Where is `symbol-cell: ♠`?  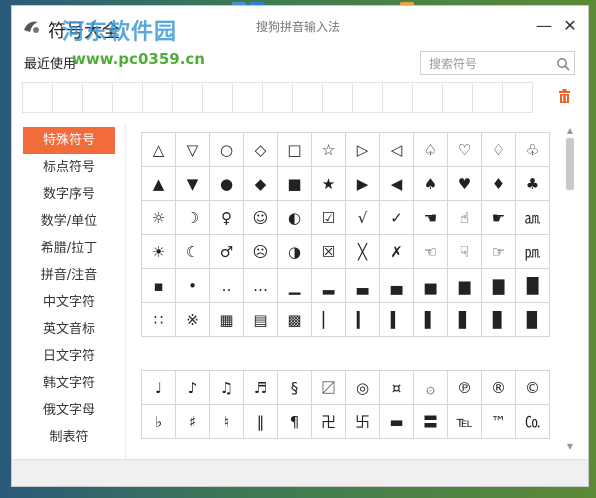 symbol-cell: ♠ is located at coordinates (430, 183).